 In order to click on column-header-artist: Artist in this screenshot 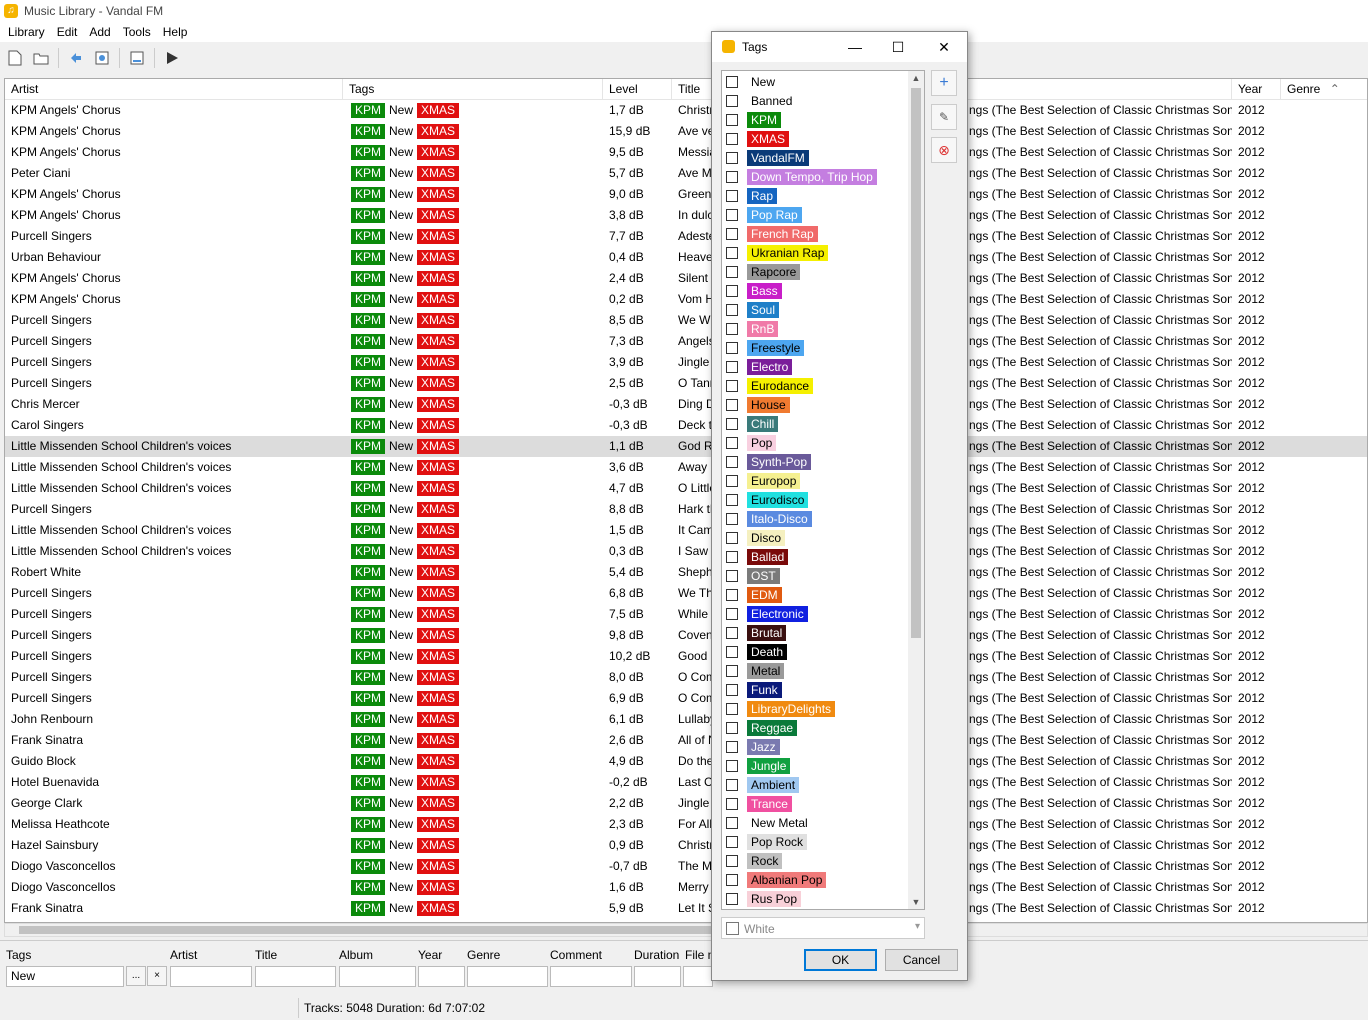, I will do `click(174, 89)`.